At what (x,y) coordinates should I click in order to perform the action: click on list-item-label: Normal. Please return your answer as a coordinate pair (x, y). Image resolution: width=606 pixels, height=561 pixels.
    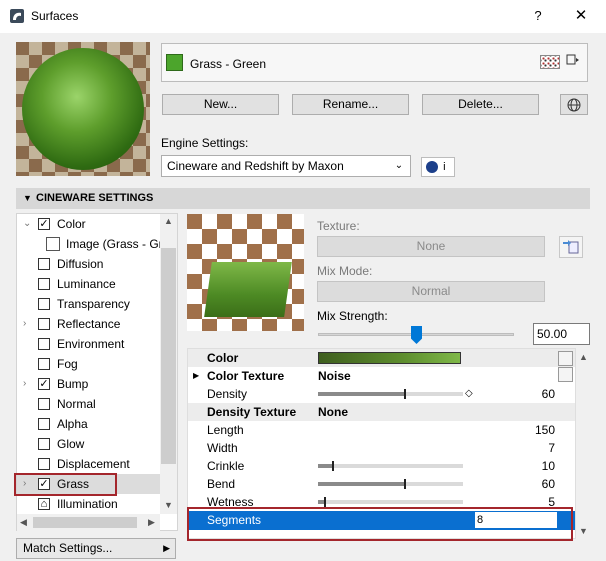
    Looking at the image, I should click on (76, 404).